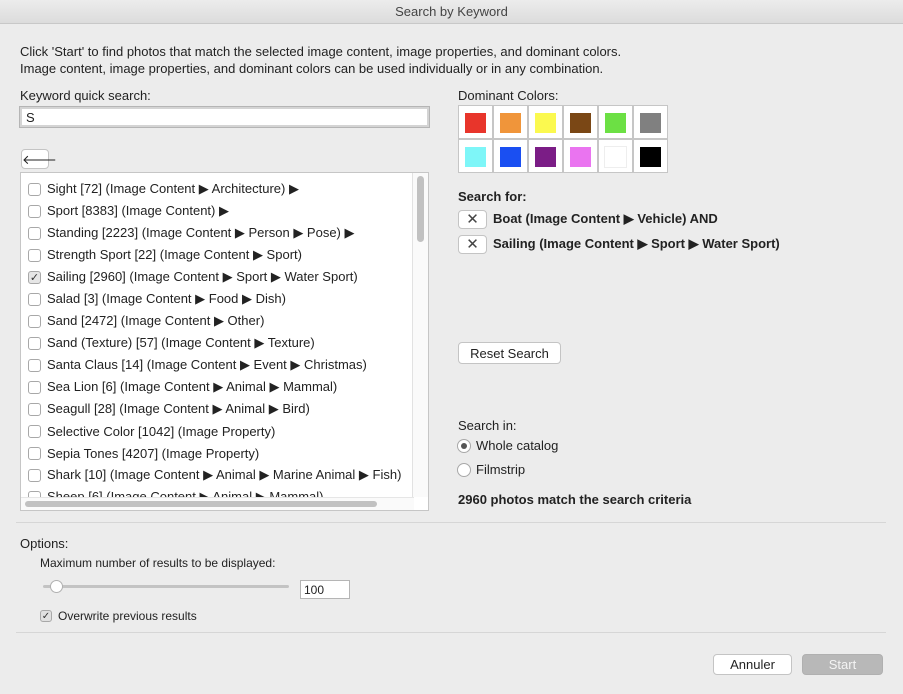 Image resolution: width=903 pixels, height=694 pixels. I want to click on list-item: Sport [8383] (Image Content) ▶, so click(128, 211).